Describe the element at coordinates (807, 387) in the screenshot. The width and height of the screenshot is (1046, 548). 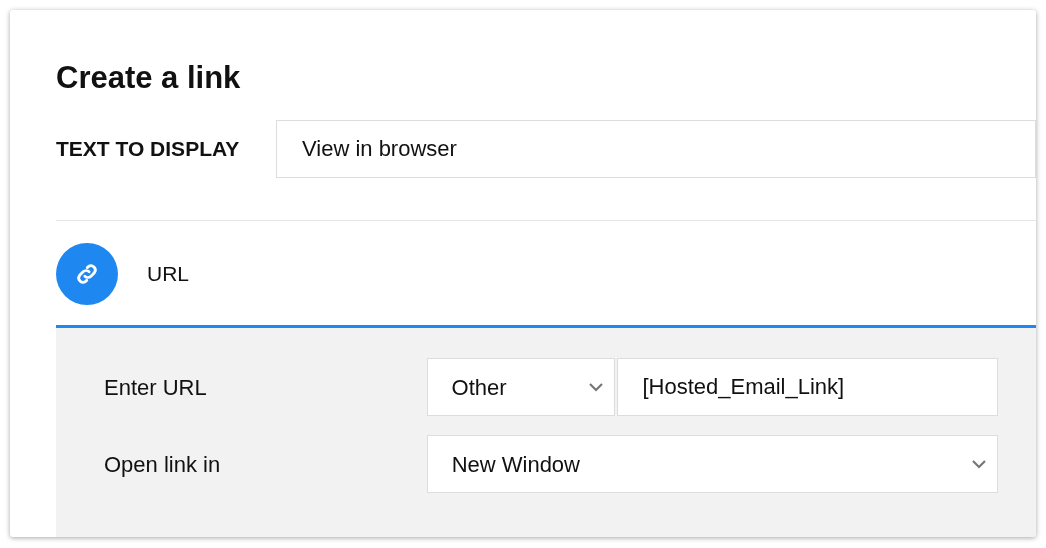
I see `url-field: [Hosted_Email_Link]` at that location.